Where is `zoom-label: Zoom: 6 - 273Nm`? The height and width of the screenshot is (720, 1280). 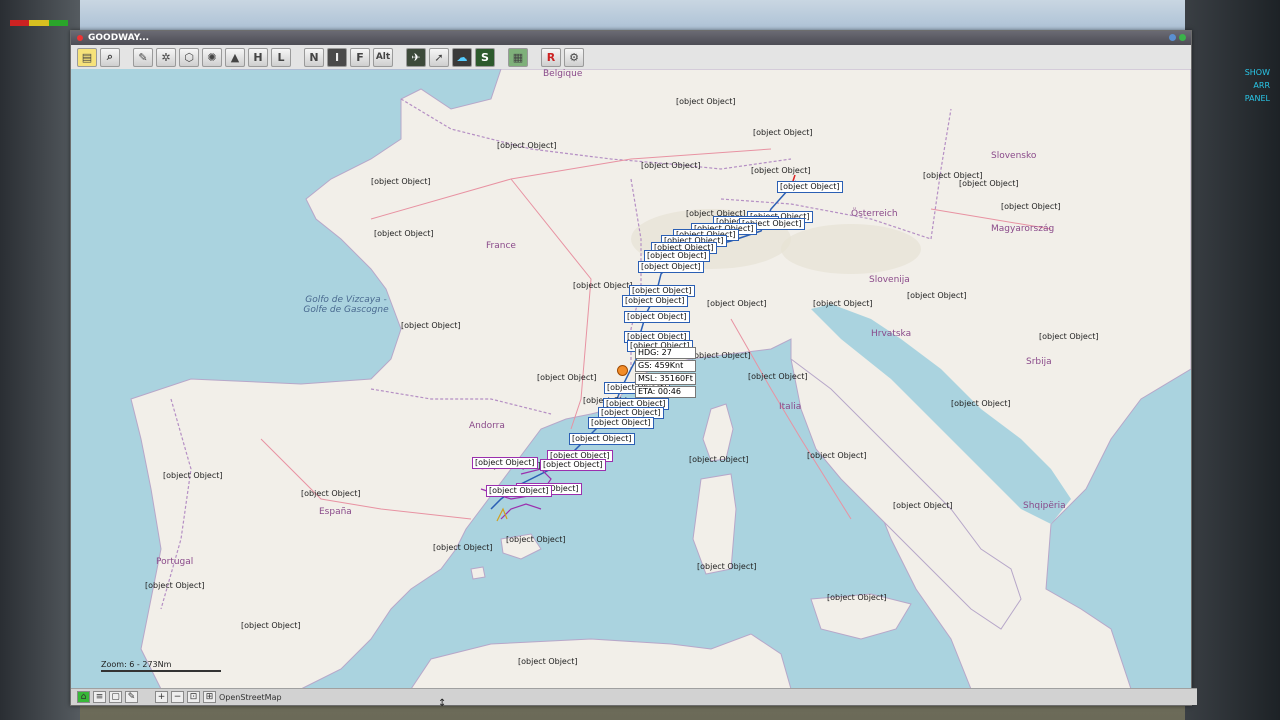 zoom-label: Zoom: 6 - 273Nm is located at coordinates (136, 664).